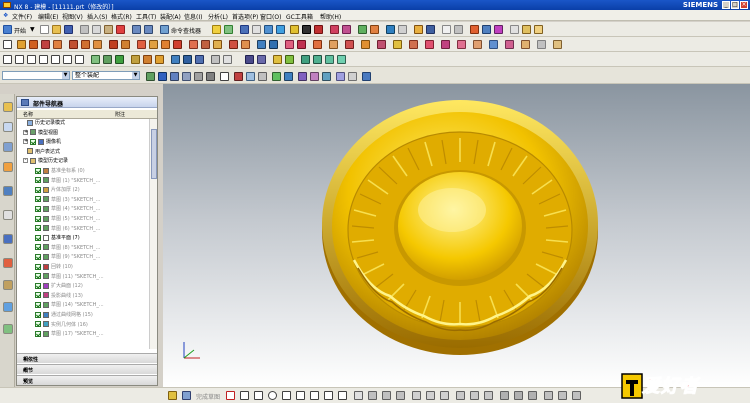 The image size is (750, 403). What do you see at coordinates (289, 44) in the screenshot?
I see `pattern-icon` at bounding box center [289, 44].